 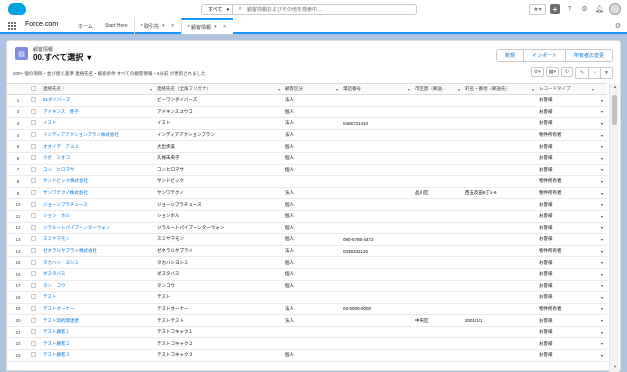 I want to click on contact-name-link: テスト顧客１, so click(x=98, y=332).